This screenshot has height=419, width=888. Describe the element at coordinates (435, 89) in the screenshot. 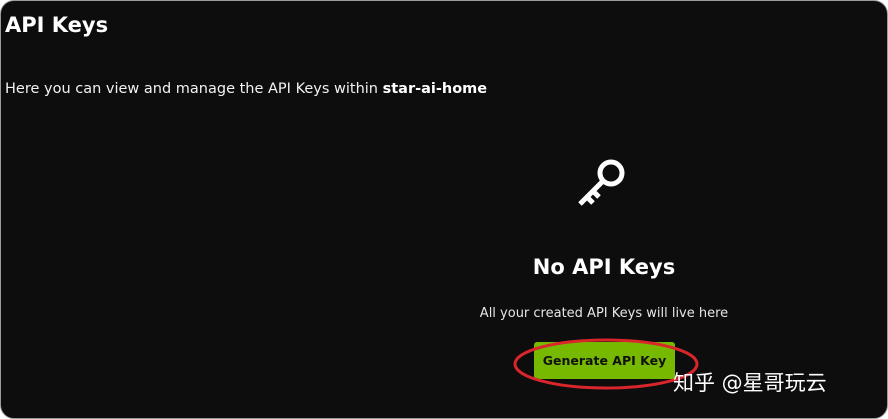

I see `project-name: star-ai-home` at that location.